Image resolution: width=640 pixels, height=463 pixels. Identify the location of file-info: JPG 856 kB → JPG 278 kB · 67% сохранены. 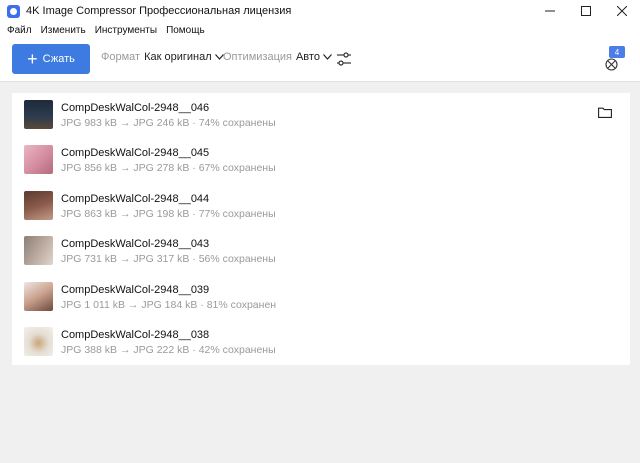
(168, 168).